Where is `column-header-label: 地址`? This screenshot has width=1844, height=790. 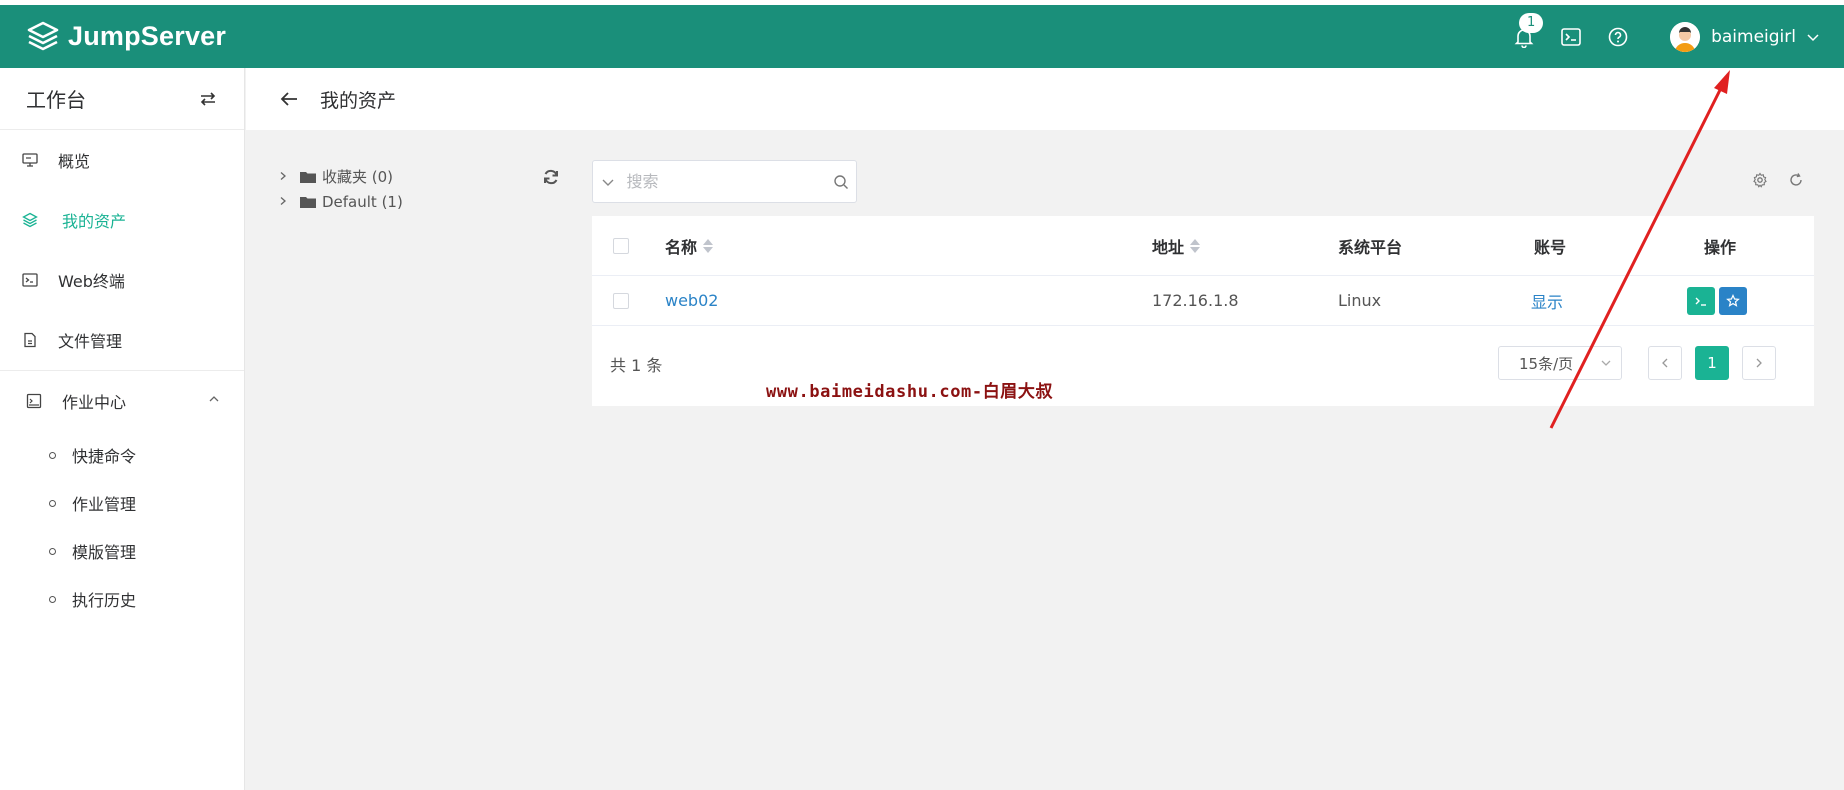 column-header-label: 地址 is located at coordinates (1168, 247).